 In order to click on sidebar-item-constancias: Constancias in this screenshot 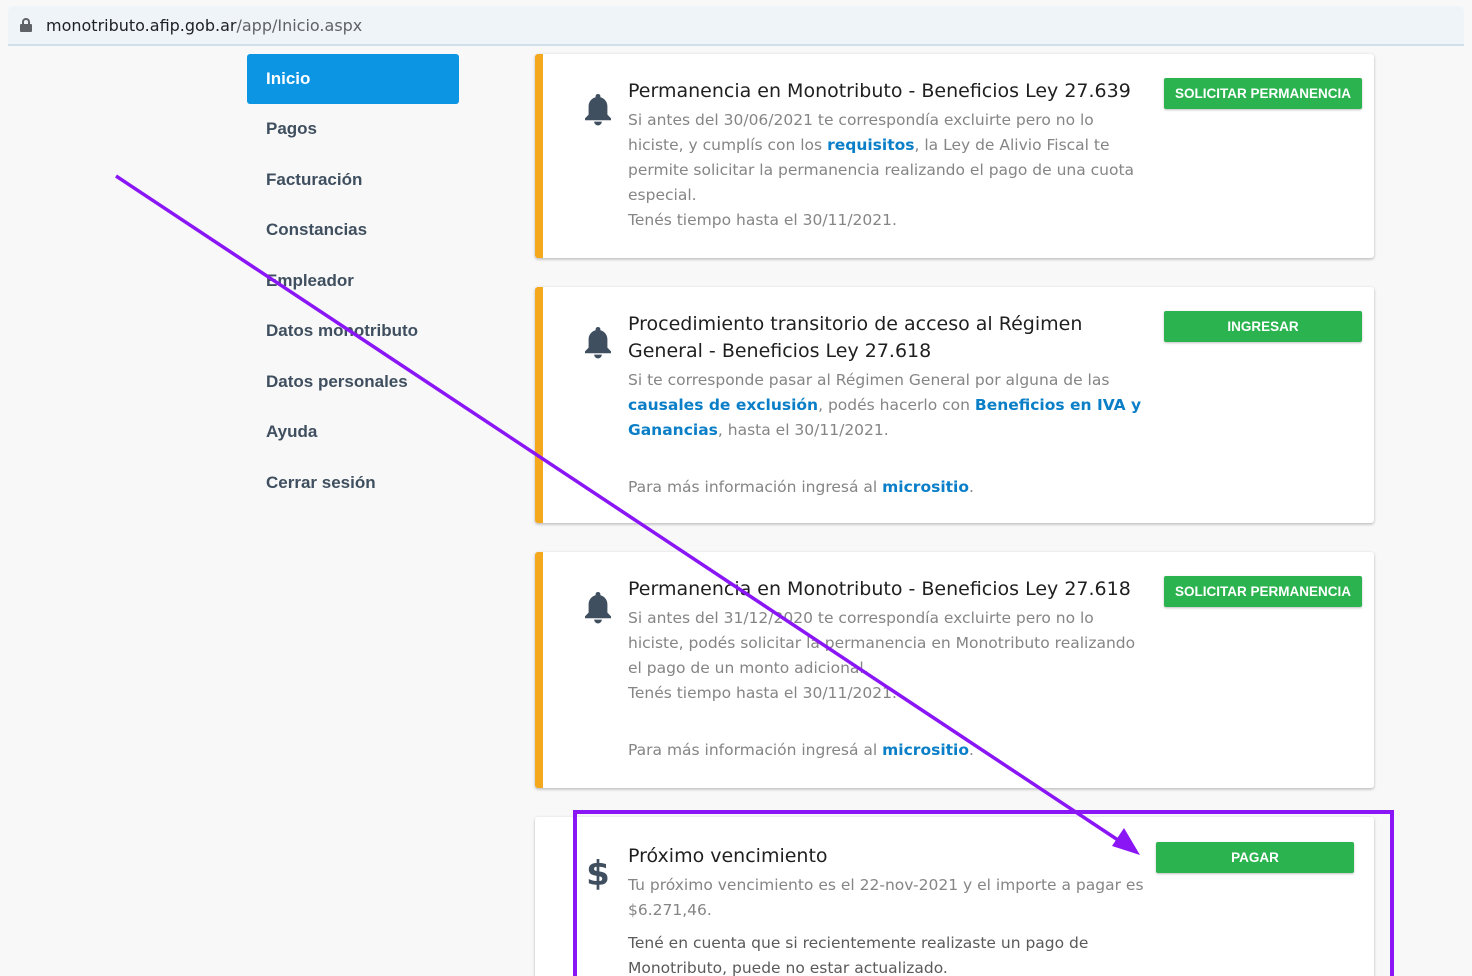, I will do `click(353, 230)`.